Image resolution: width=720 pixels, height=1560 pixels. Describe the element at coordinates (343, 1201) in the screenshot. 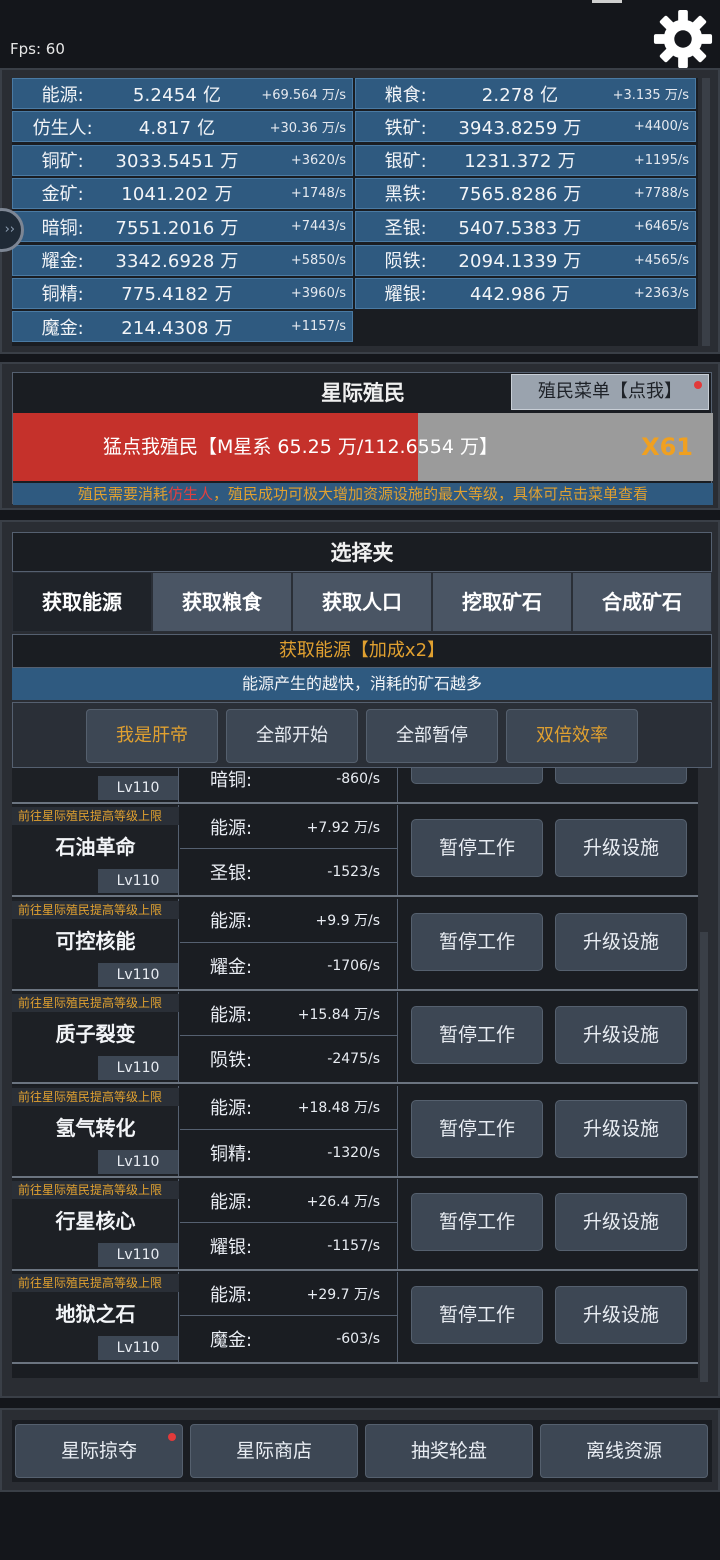

I see `output-rate: +26.4 万/s` at that location.